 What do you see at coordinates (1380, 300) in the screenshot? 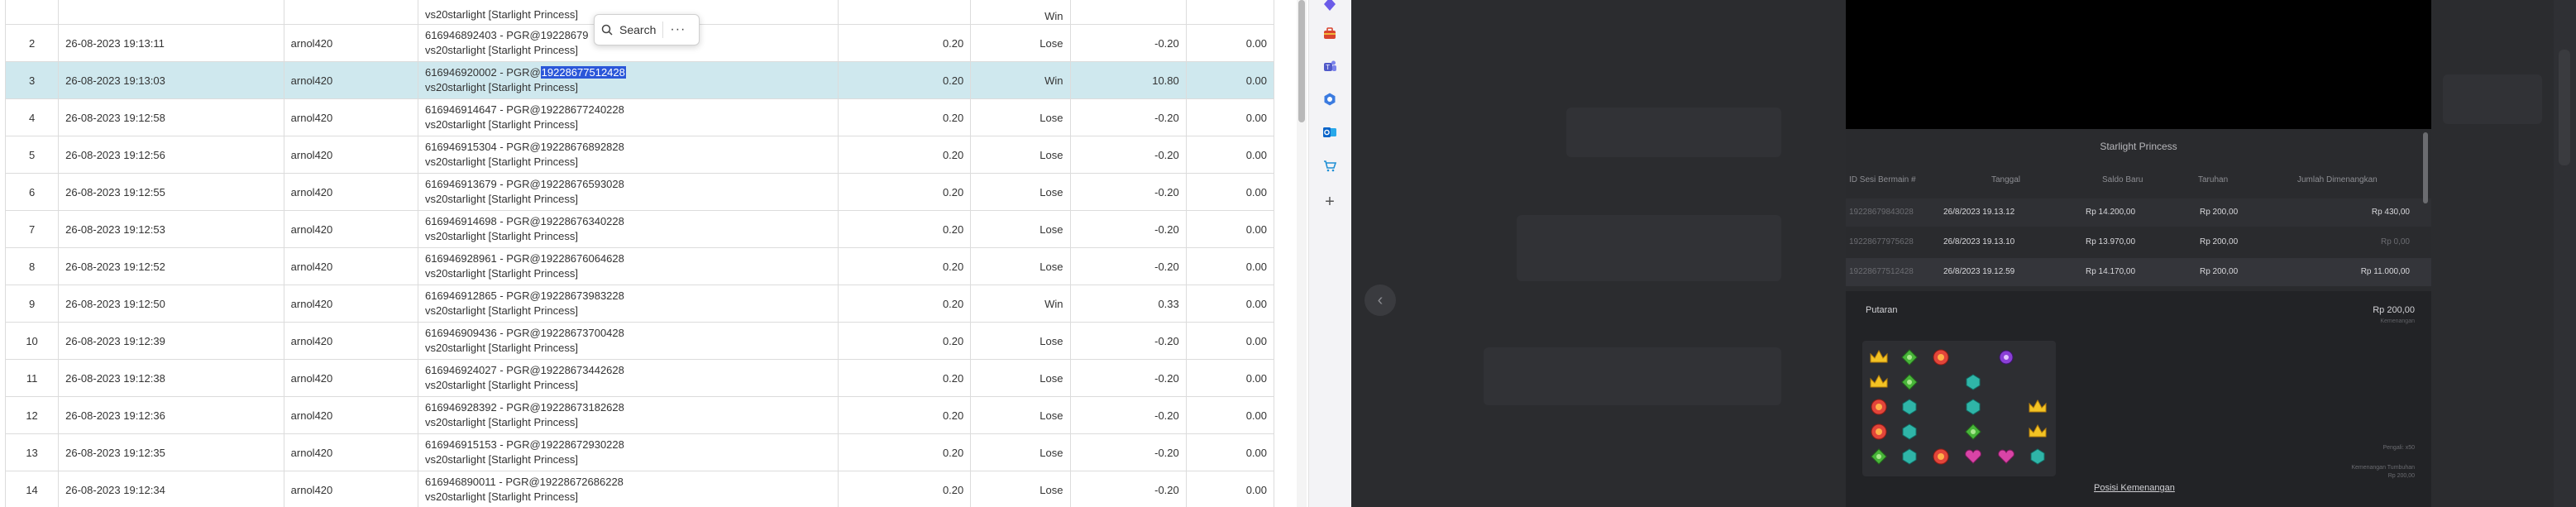
I see `previous-image-button: ‹` at bounding box center [1380, 300].